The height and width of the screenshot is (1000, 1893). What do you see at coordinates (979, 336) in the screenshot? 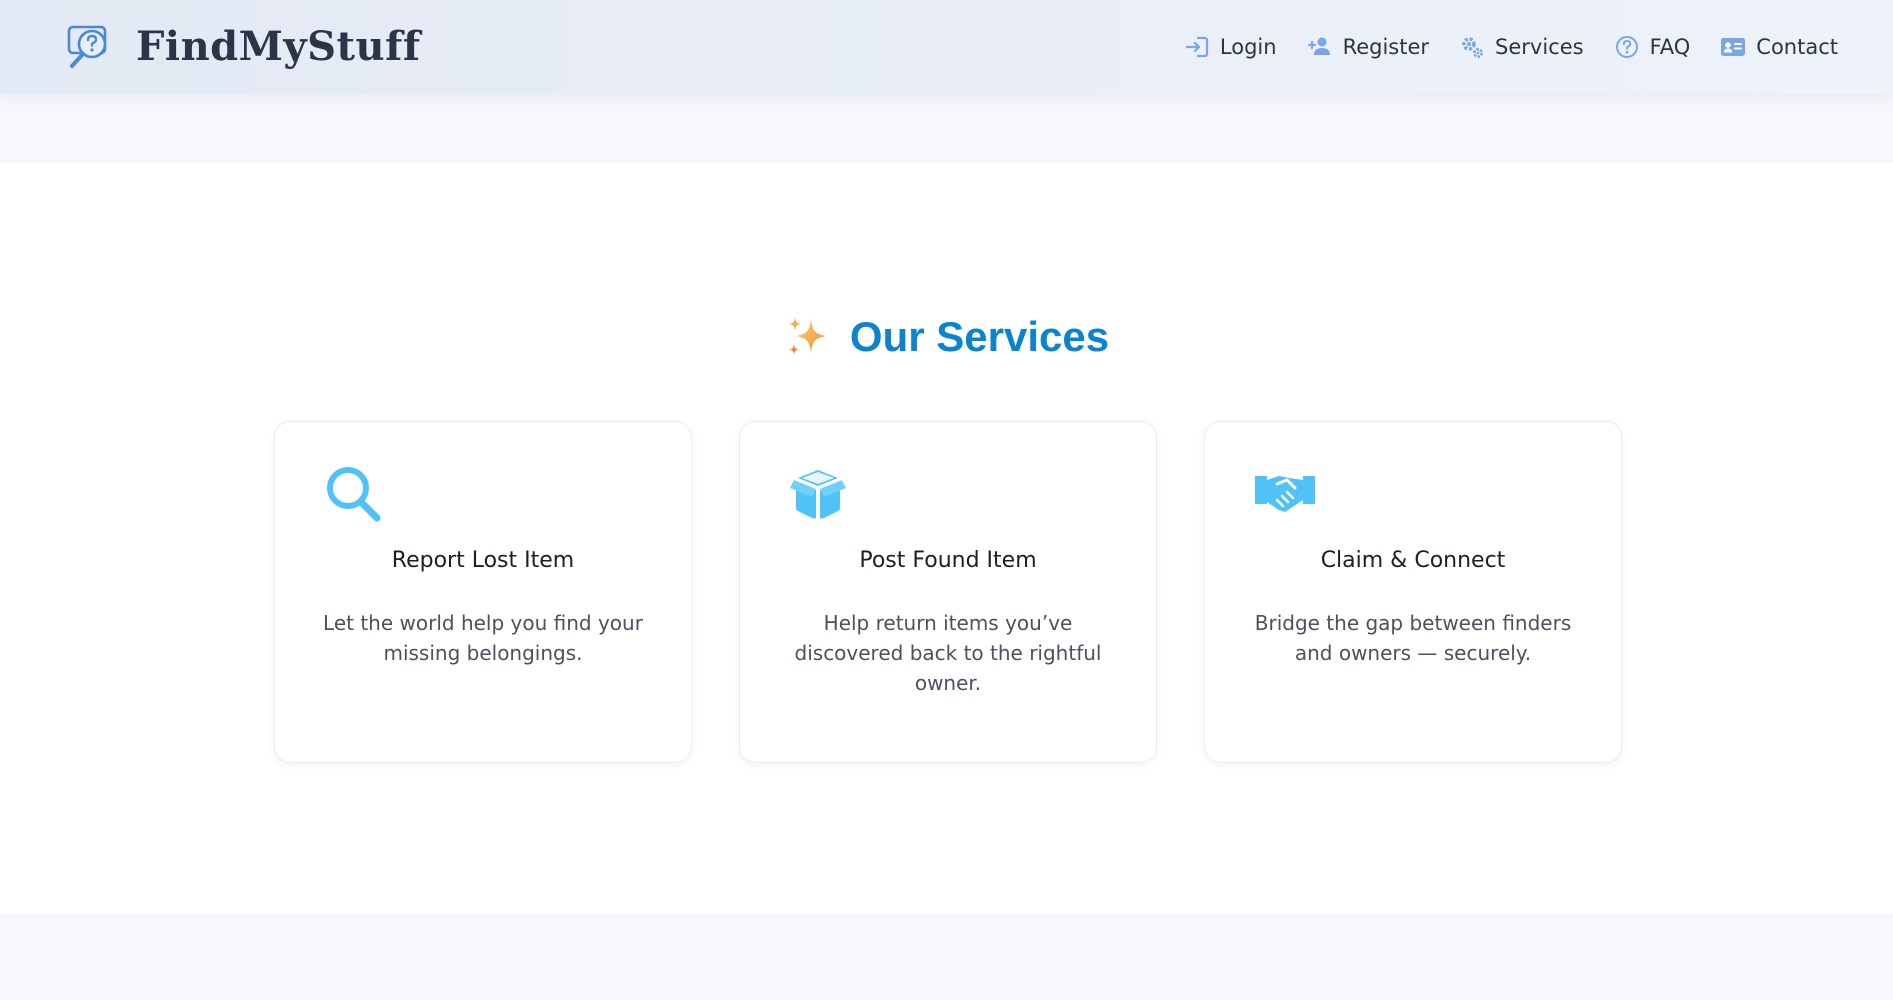
I see `section-title: Our Services` at bounding box center [979, 336].